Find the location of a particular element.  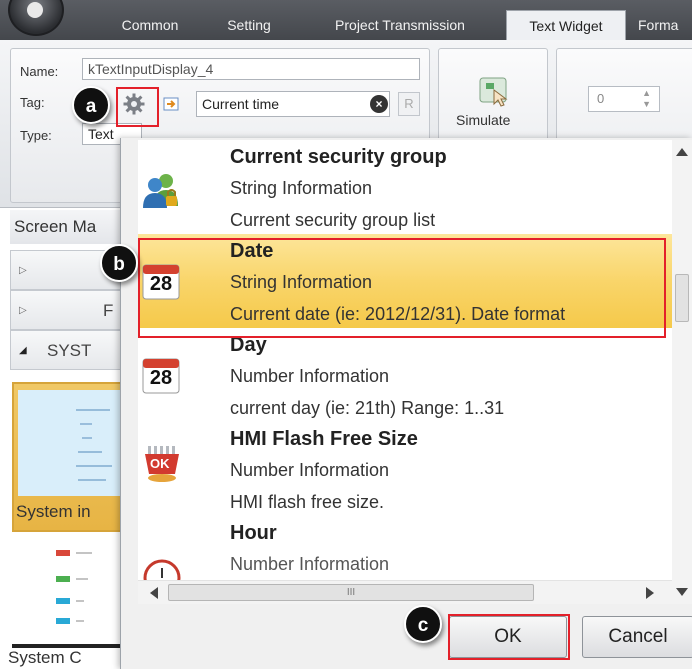

type-label: Type: is located at coordinates (36, 135).